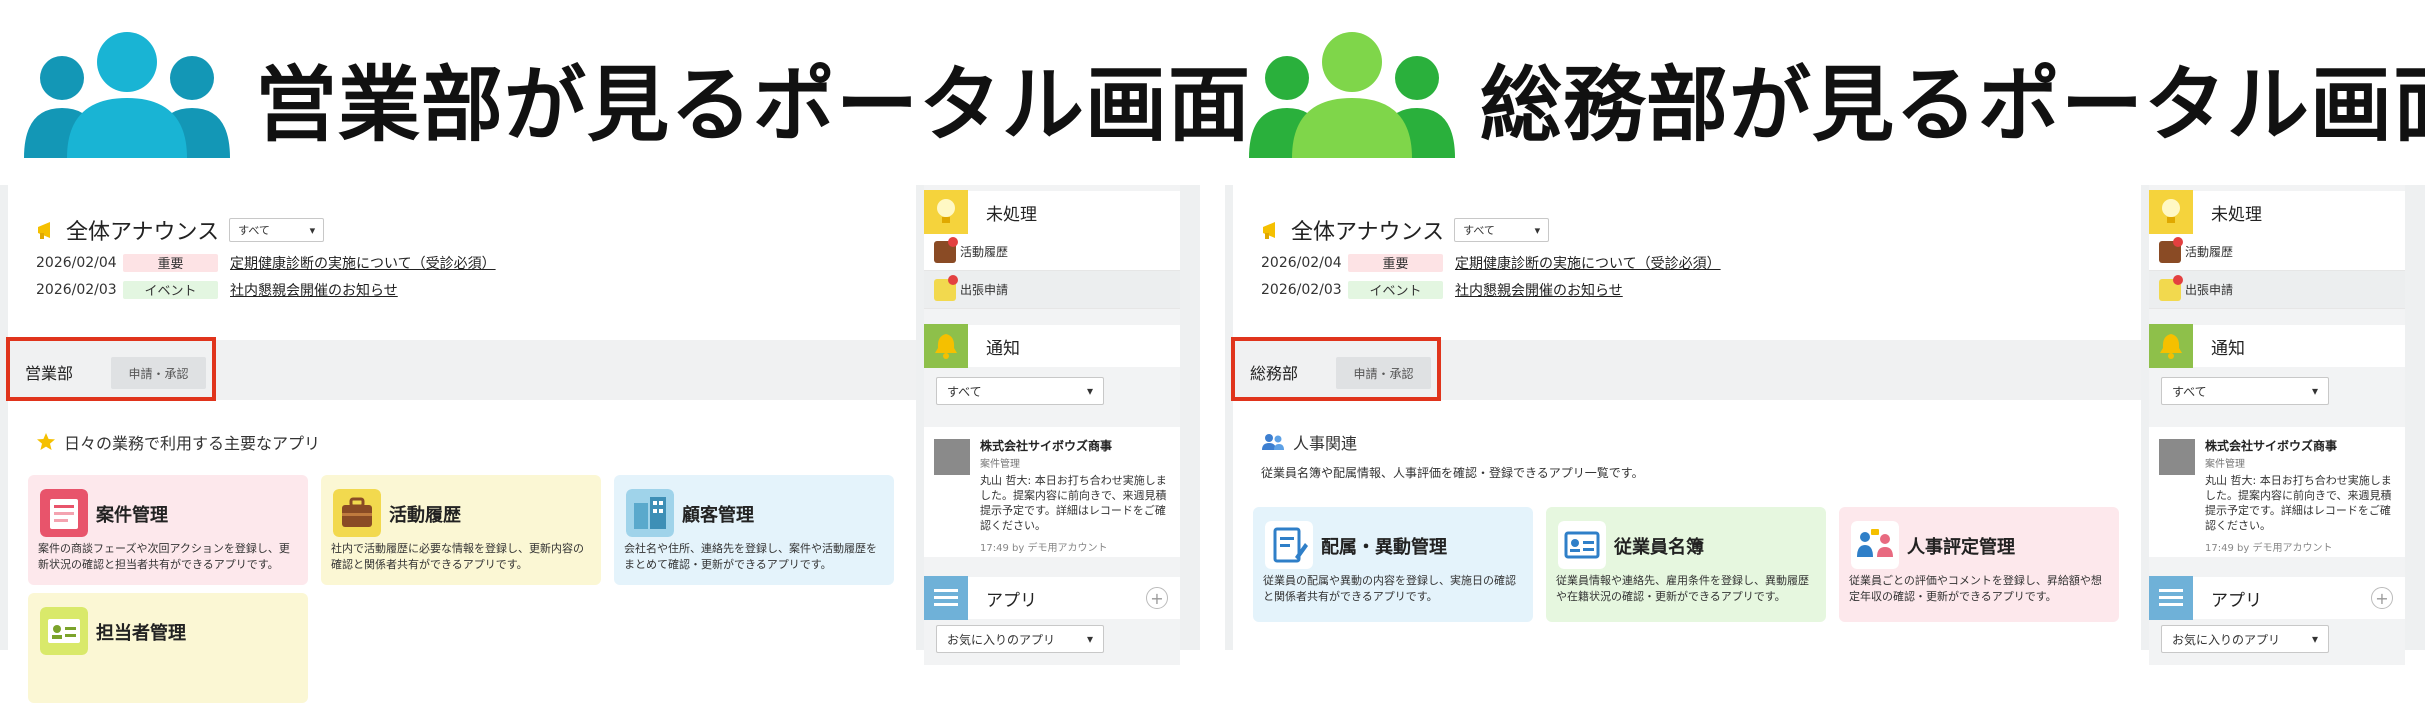  Describe the element at coordinates (1582, 545) in the screenshot. I see `id-card-icon` at that location.